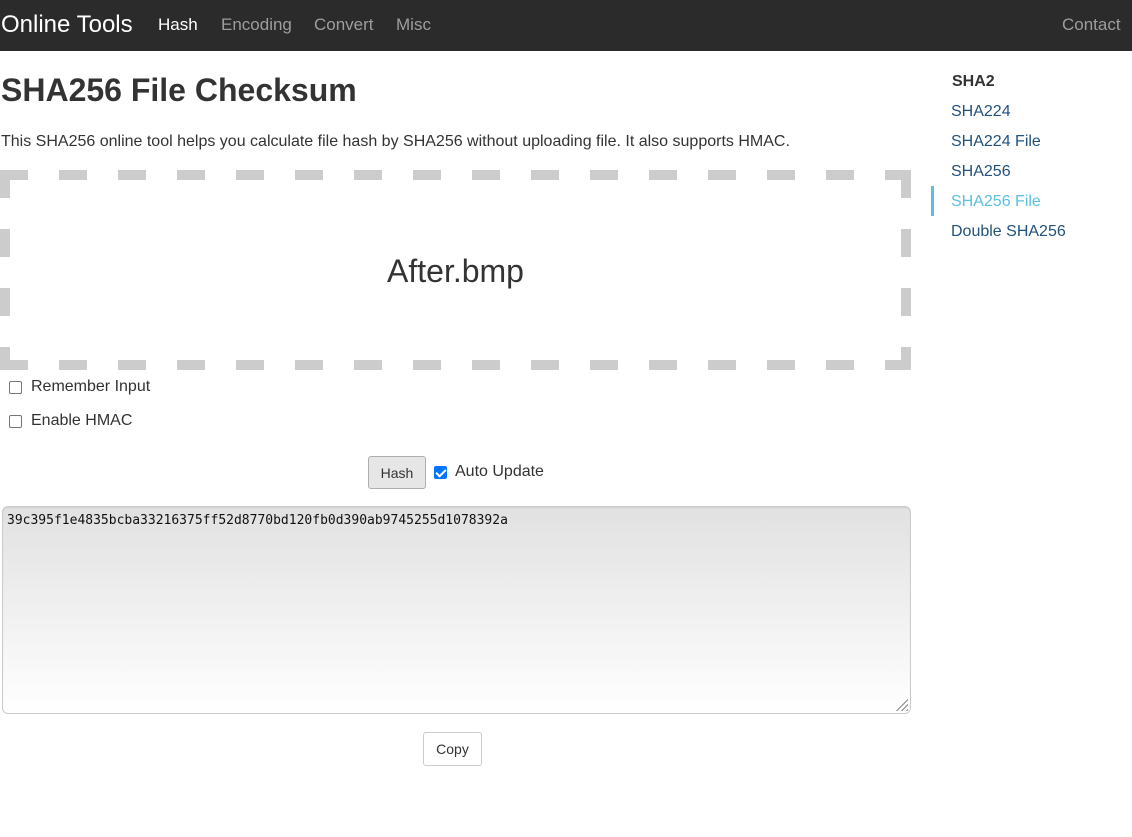 The image size is (1132, 837). Describe the element at coordinates (91, 386) in the screenshot. I see `remember-input-label: Remember Input` at that location.